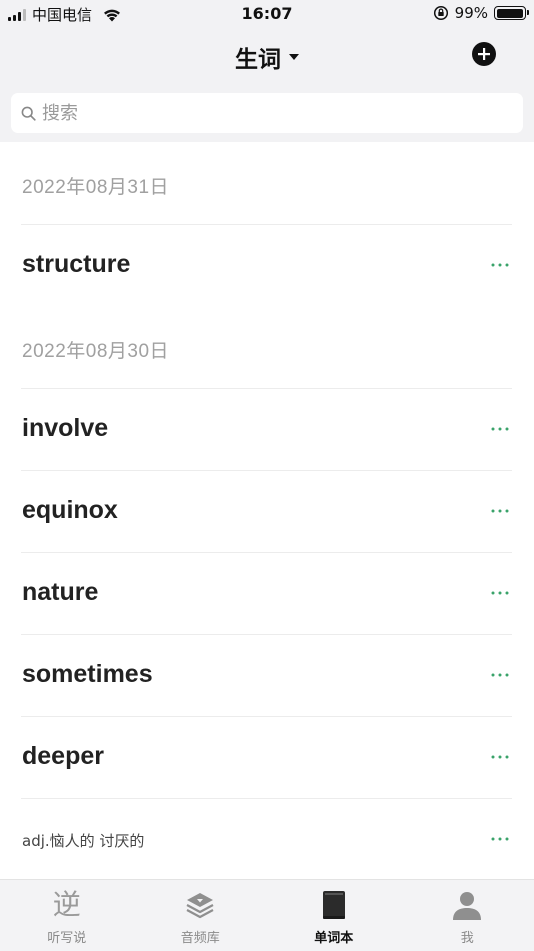  I want to click on battery-fill, so click(510, 13).